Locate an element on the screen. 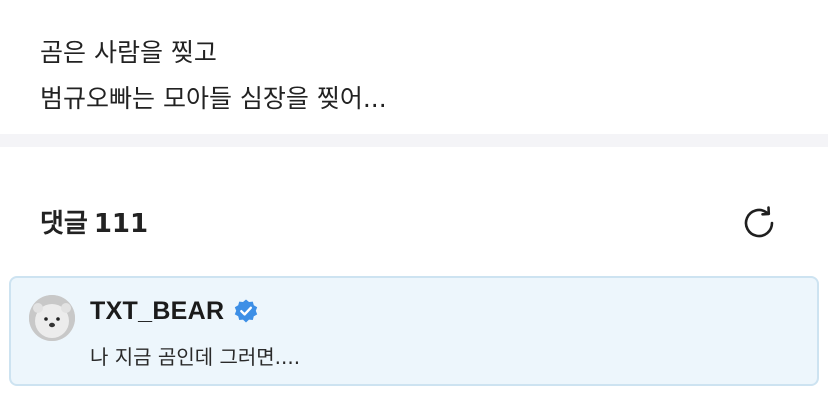 Image resolution: width=828 pixels, height=402 pixels. section-divider is located at coordinates (414, 140).